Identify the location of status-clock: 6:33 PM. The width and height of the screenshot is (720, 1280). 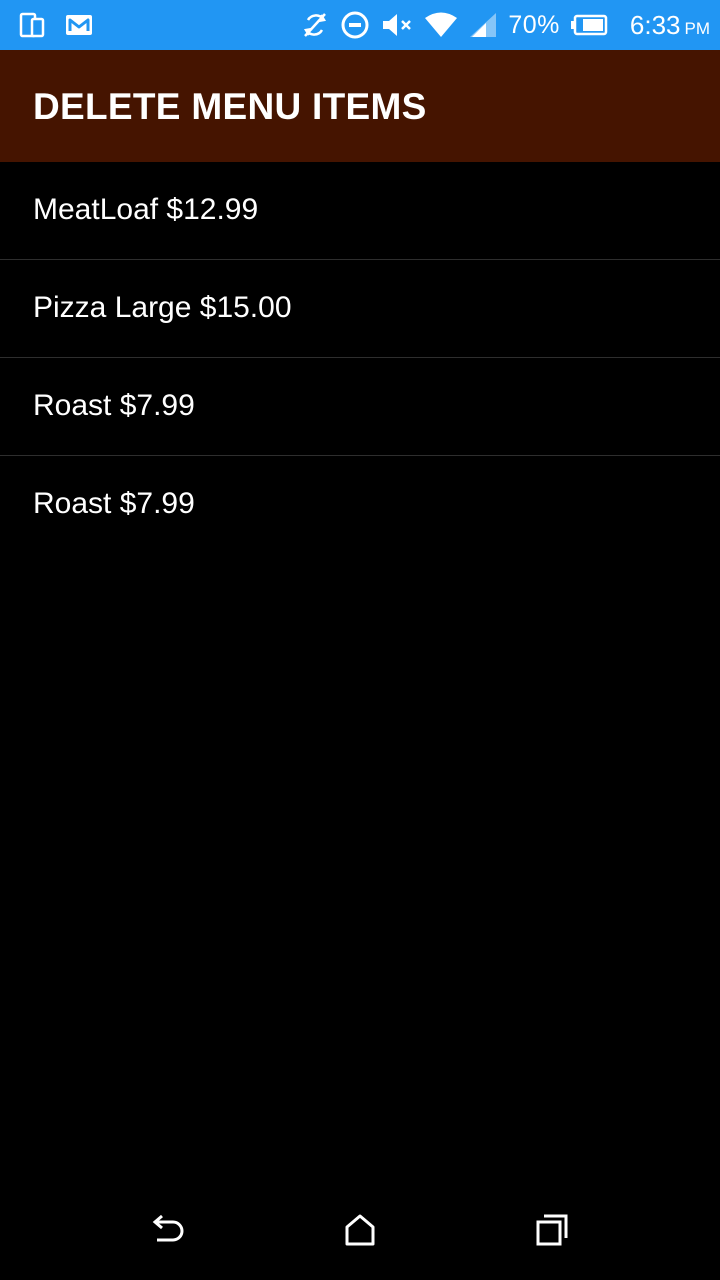
(670, 25).